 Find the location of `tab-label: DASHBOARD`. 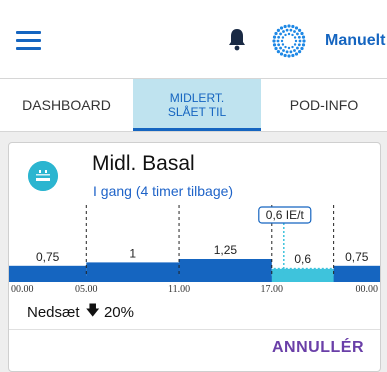

tab-label: DASHBOARD is located at coordinates (66, 105).